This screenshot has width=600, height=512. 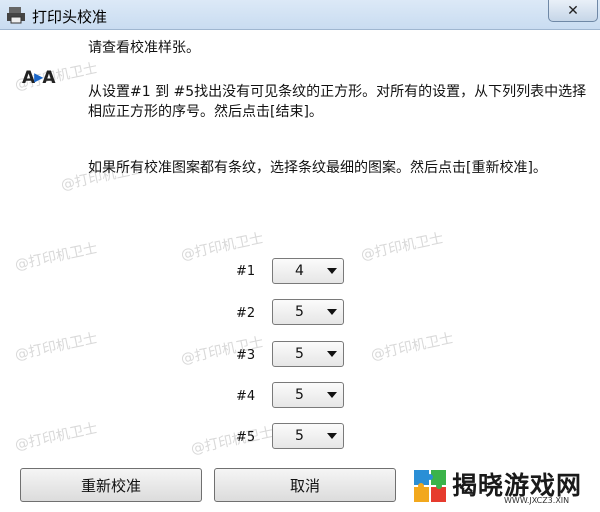 I want to click on setting-value-2: 5, so click(x=299, y=312).